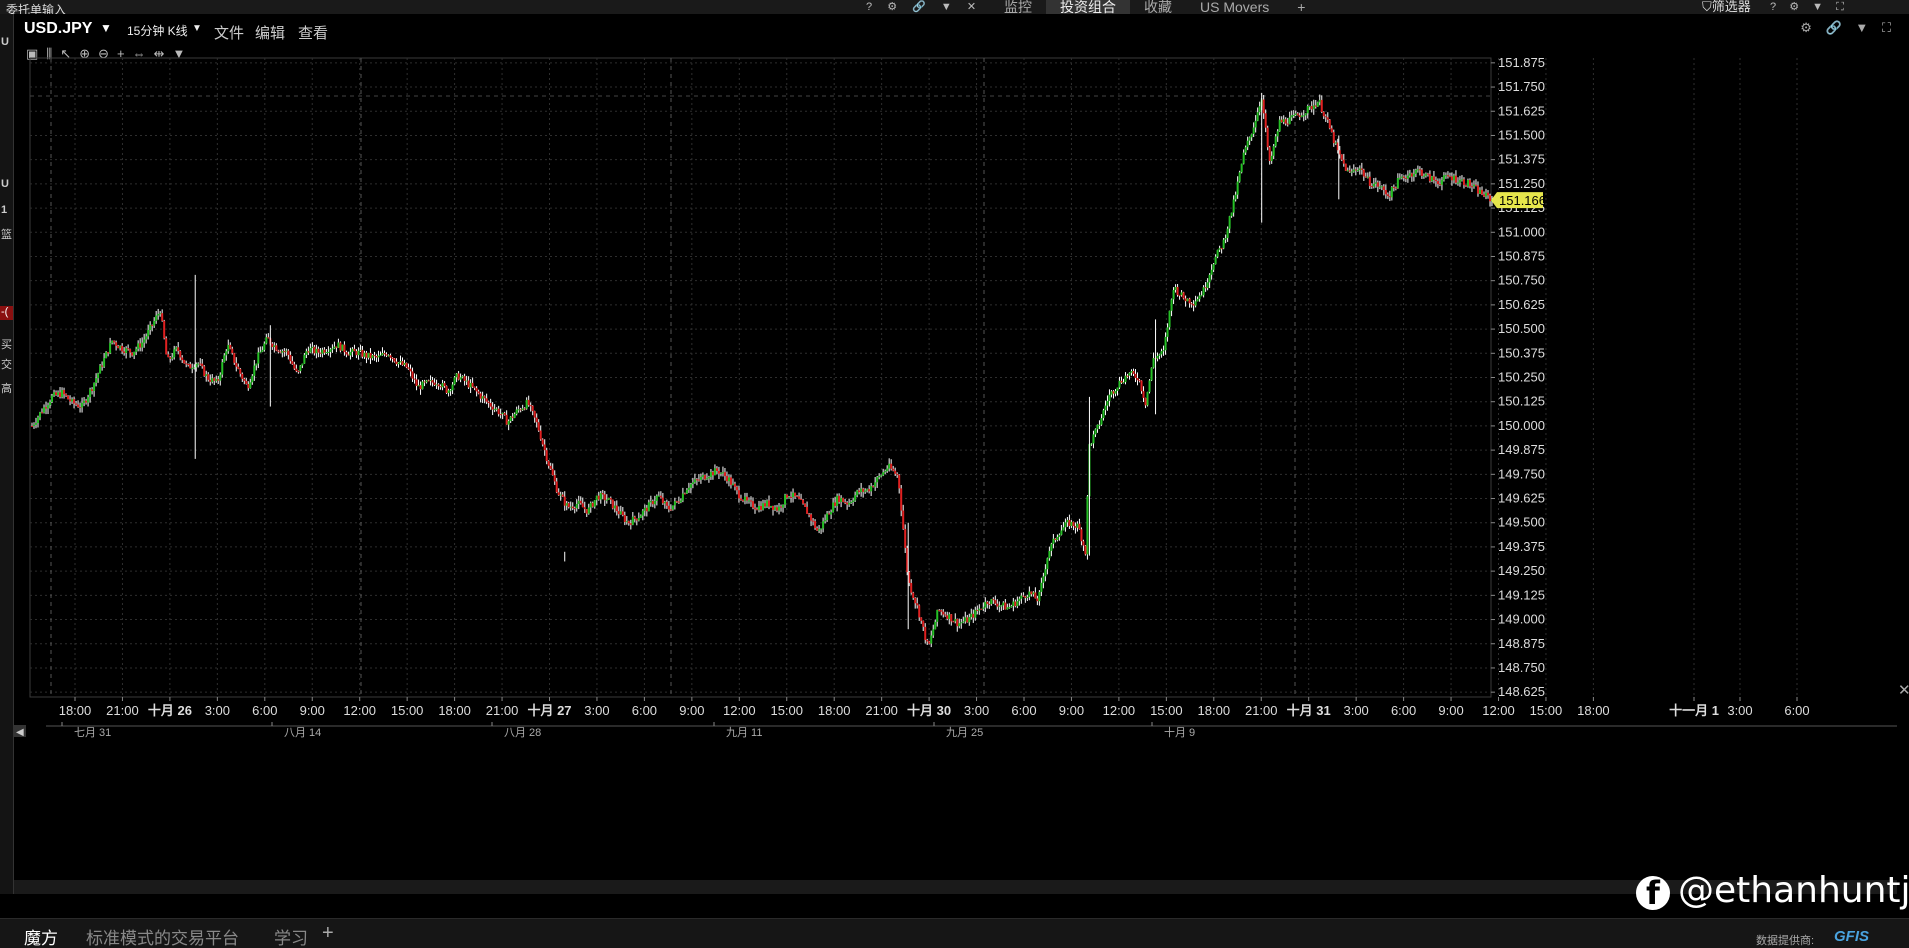  I want to click on y-tick-label: 149.125, so click(1521, 594).